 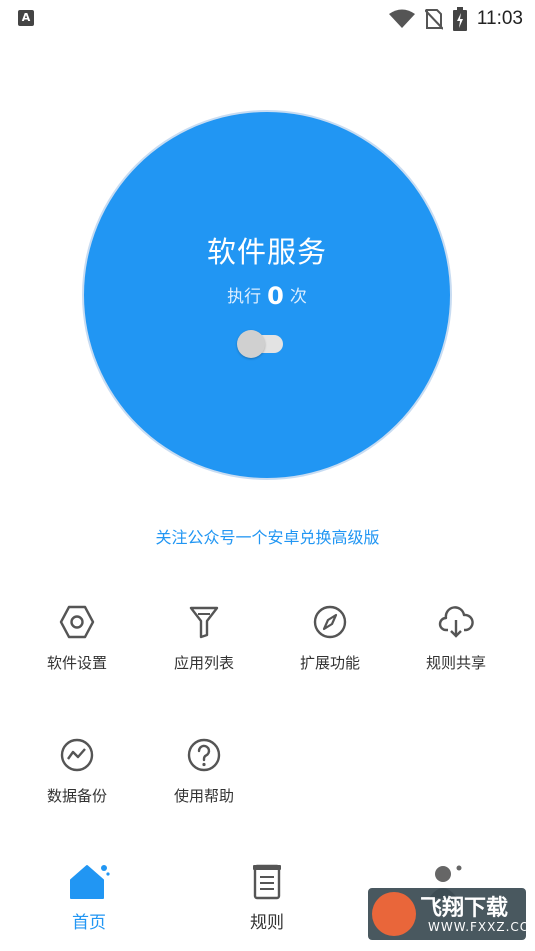 What do you see at coordinates (203, 663) in the screenshot?
I see `grid-item-label: 应用列表` at bounding box center [203, 663].